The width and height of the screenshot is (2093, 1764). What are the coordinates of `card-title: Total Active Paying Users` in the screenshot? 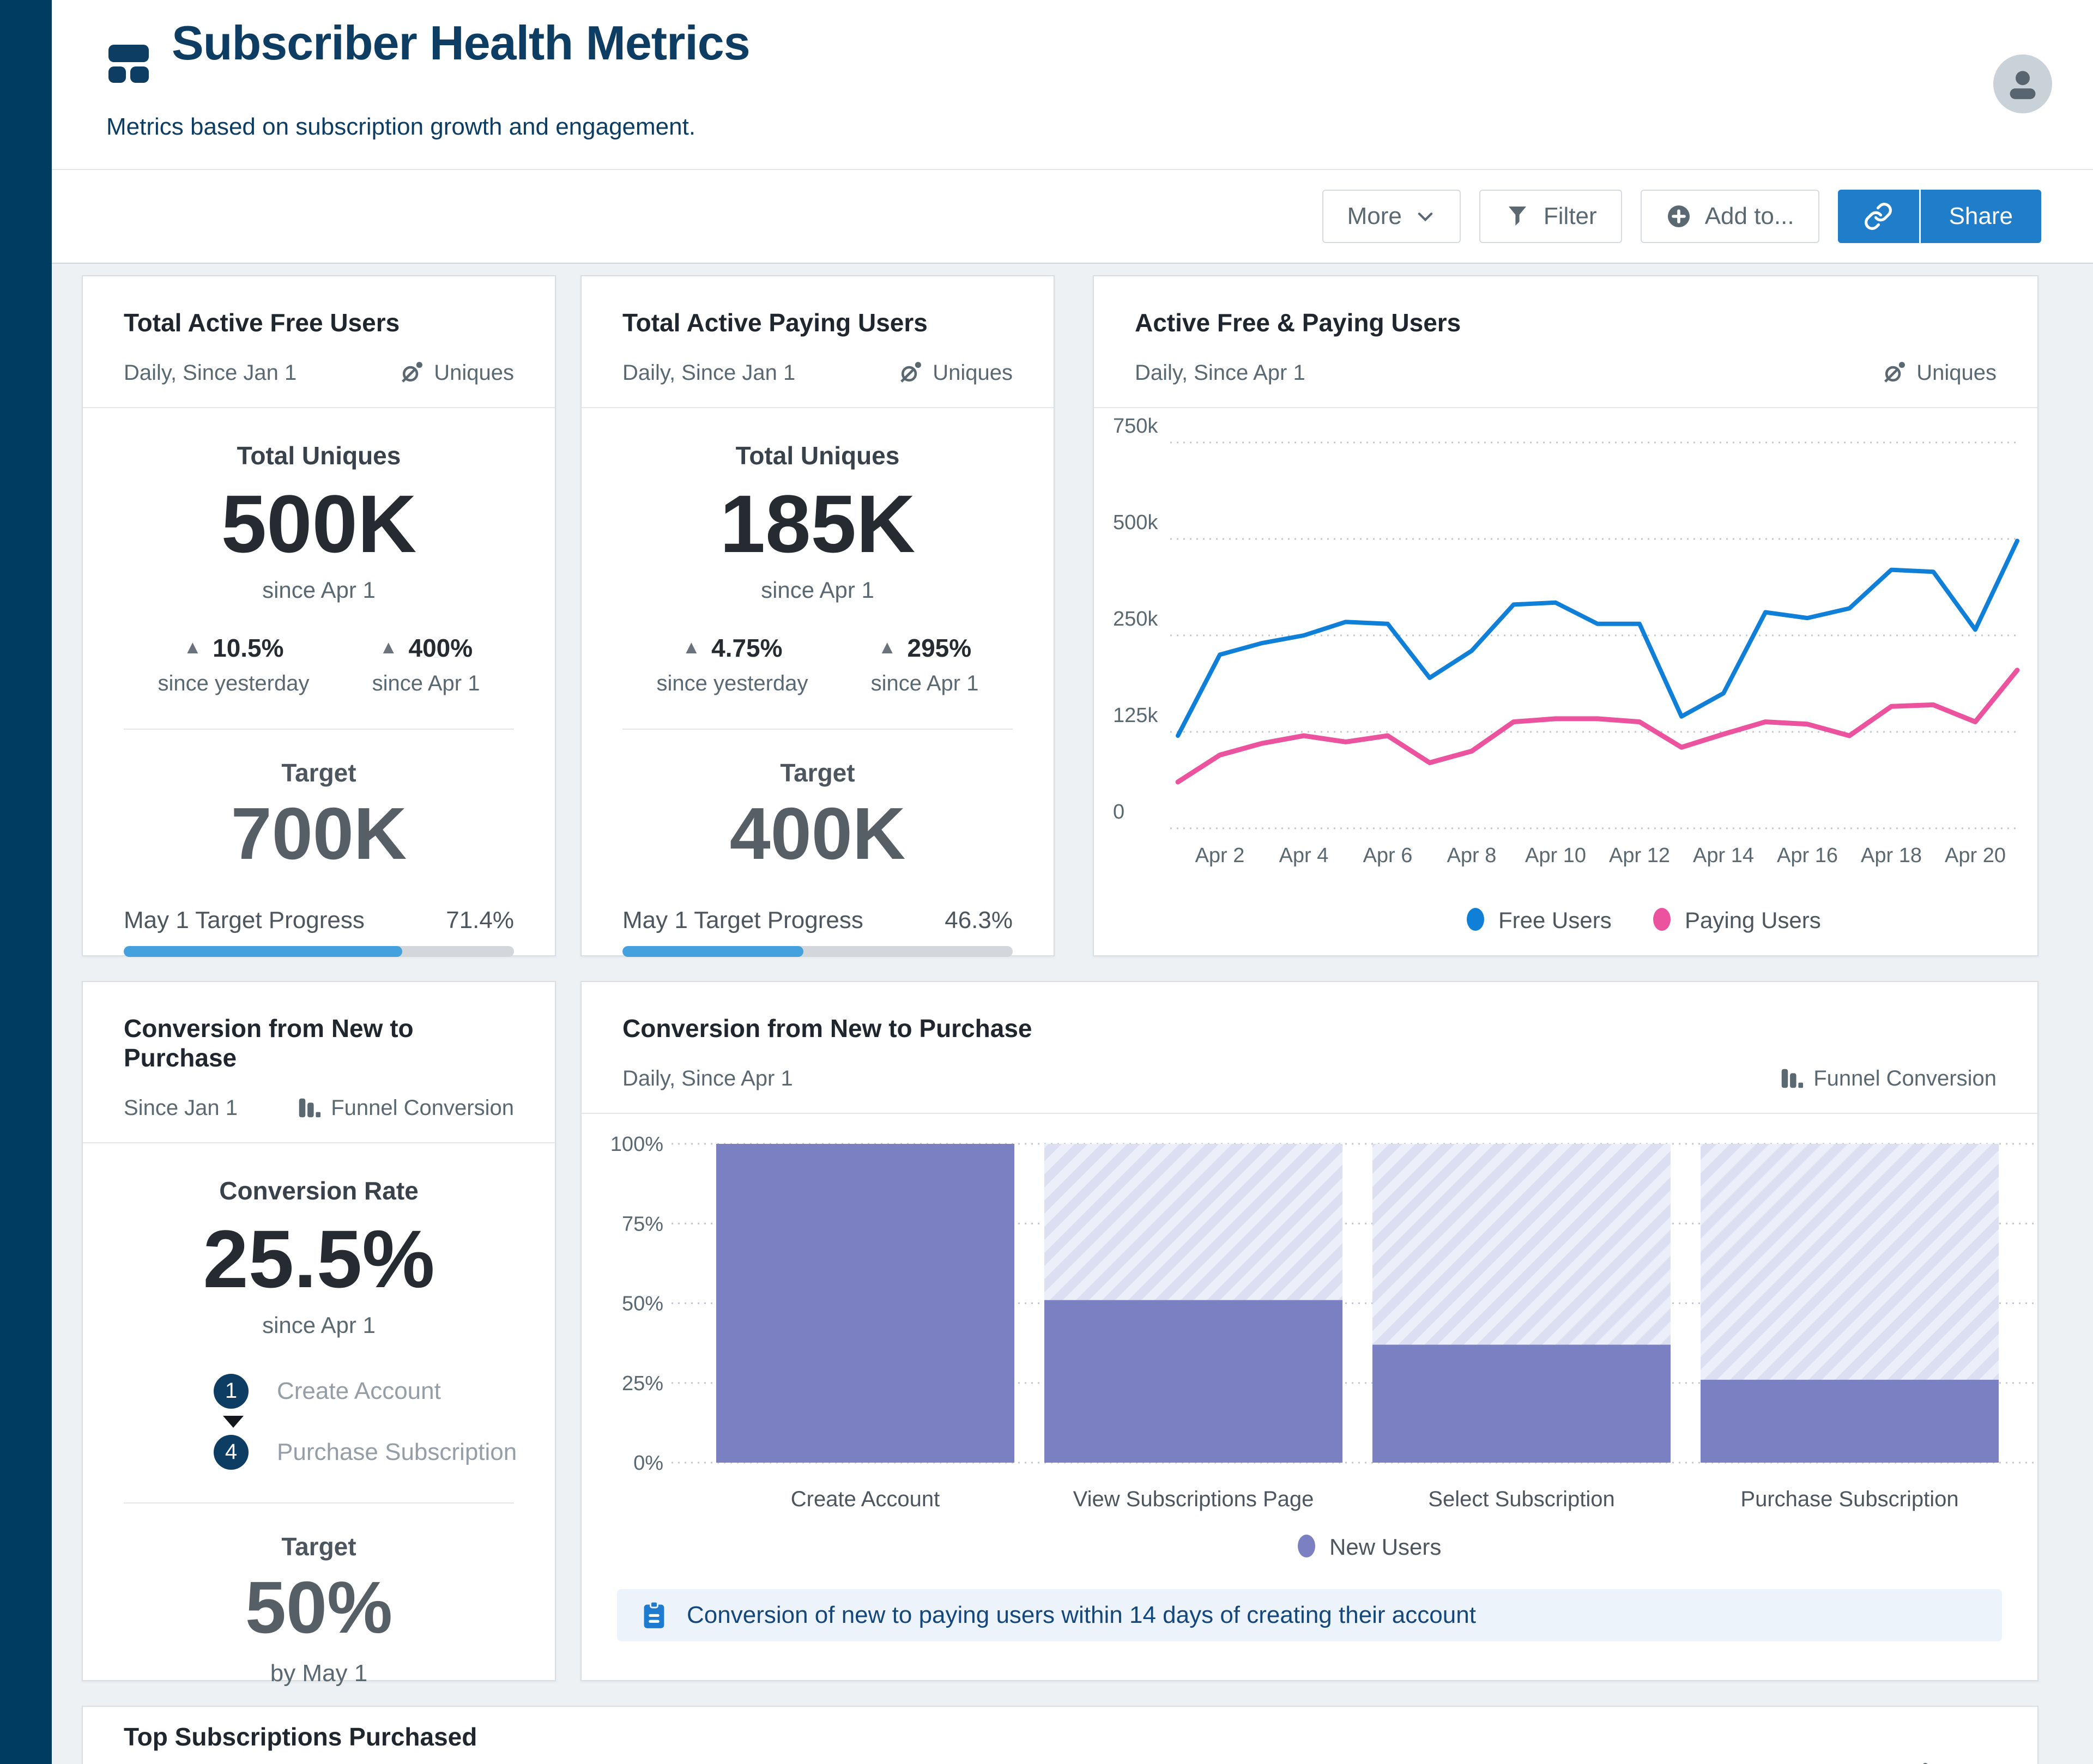 It's located at (775, 322).